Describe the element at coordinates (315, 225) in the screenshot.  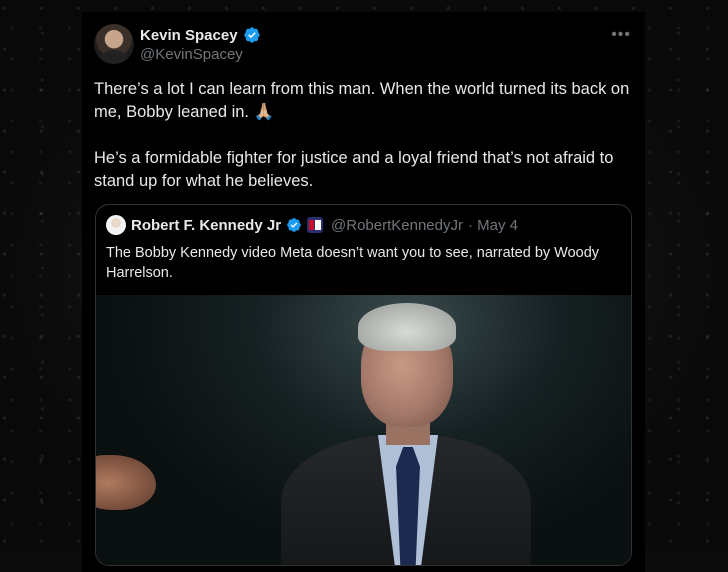
I see `affiliation-badge-icon` at that location.